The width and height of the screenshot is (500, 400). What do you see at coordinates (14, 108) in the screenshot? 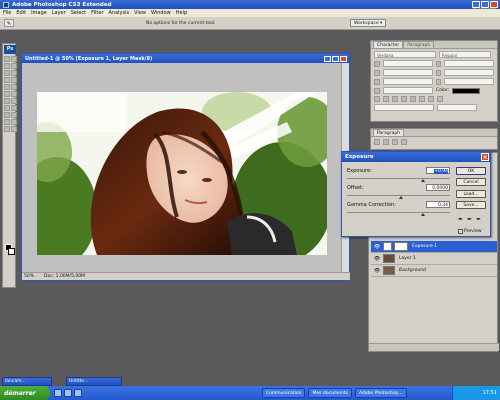
I see `type-tool-icon` at bounding box center [14, 108].